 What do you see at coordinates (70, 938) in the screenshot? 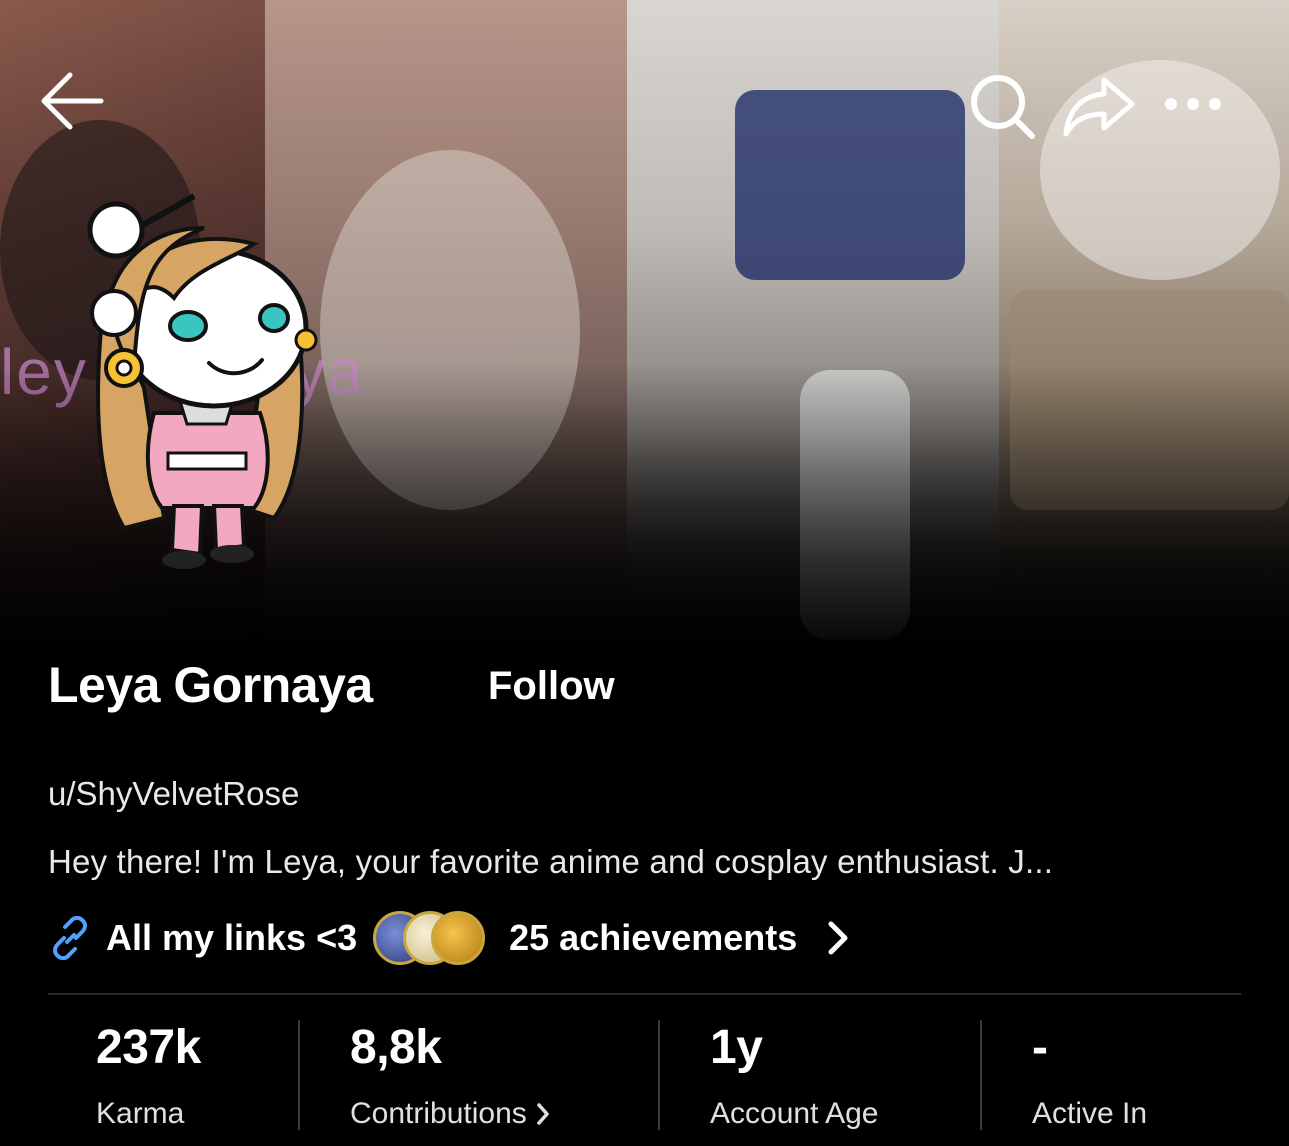
I see `link-icon` at bounding box center [70, 938].